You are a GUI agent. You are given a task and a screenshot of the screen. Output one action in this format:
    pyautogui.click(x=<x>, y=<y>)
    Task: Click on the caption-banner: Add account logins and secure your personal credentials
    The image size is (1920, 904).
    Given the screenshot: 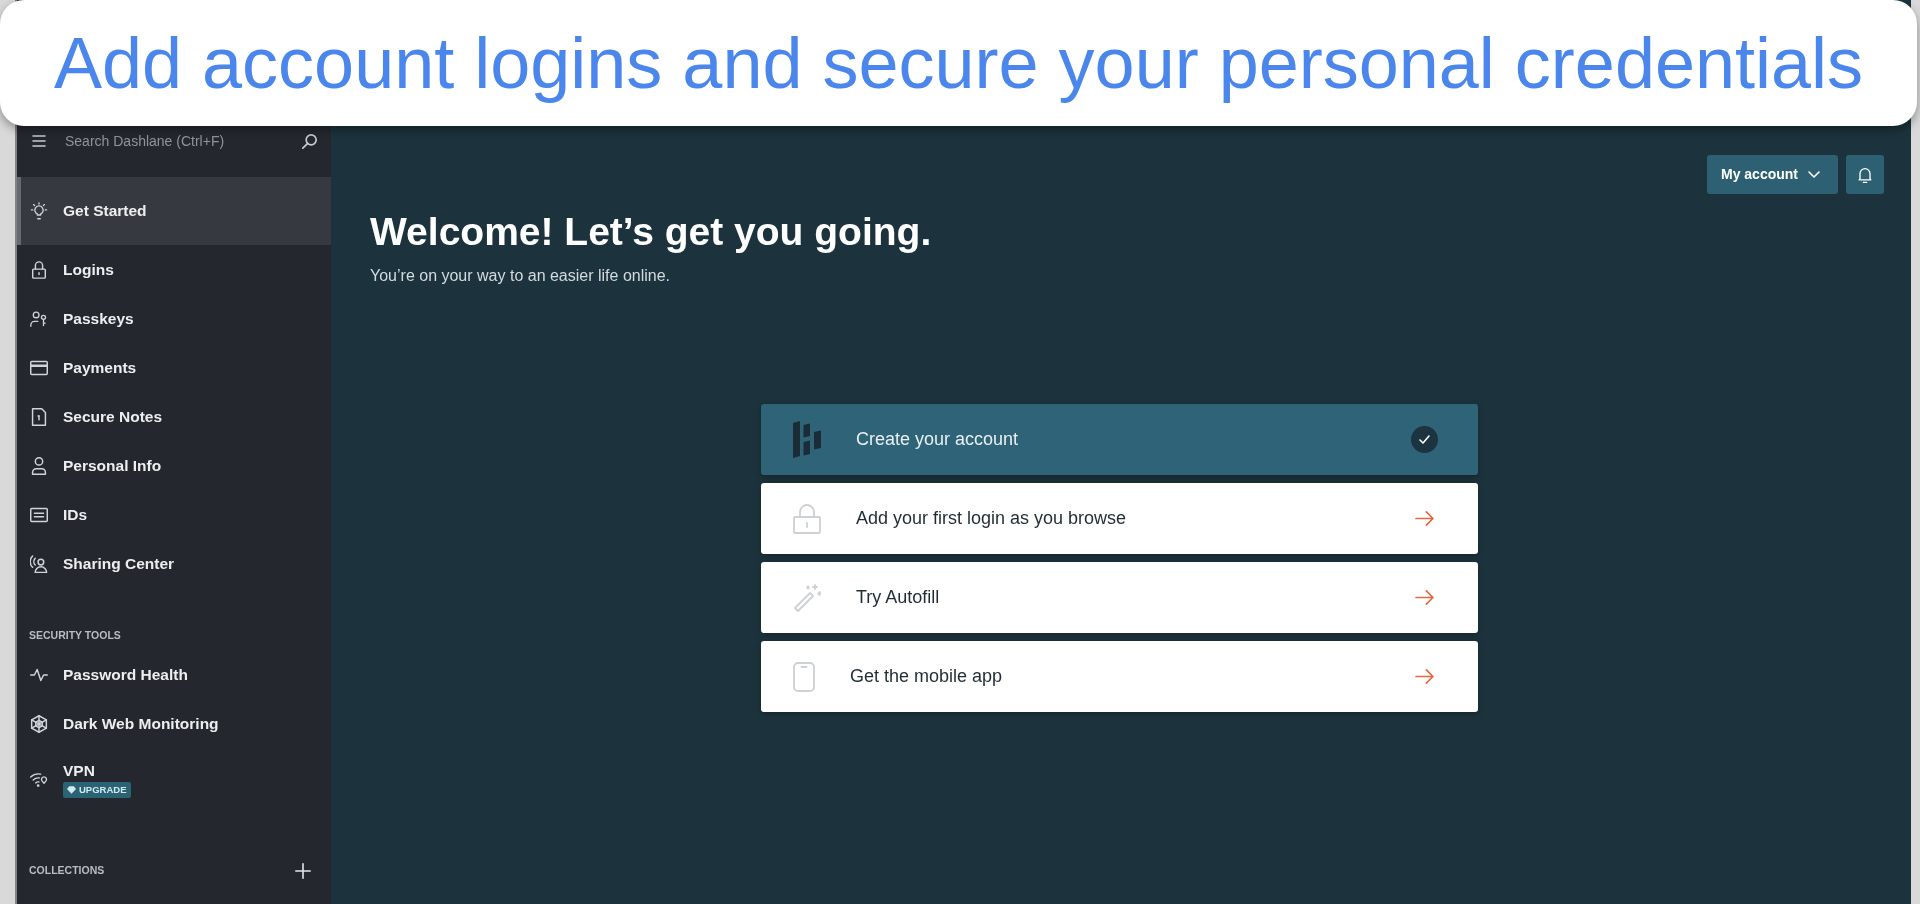 What is the action you would take?
    pyautogui.click(x=958, y=63)
    